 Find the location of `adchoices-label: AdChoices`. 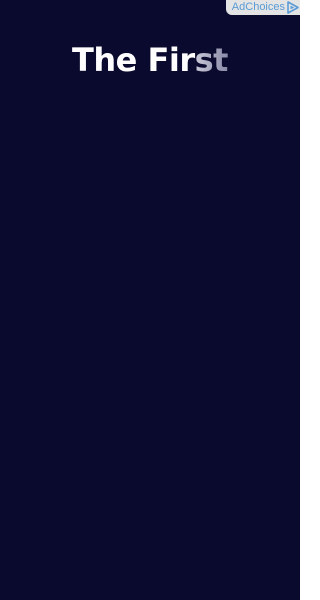

adchoices-label: AdChoices is located at coordinates (258, 7).